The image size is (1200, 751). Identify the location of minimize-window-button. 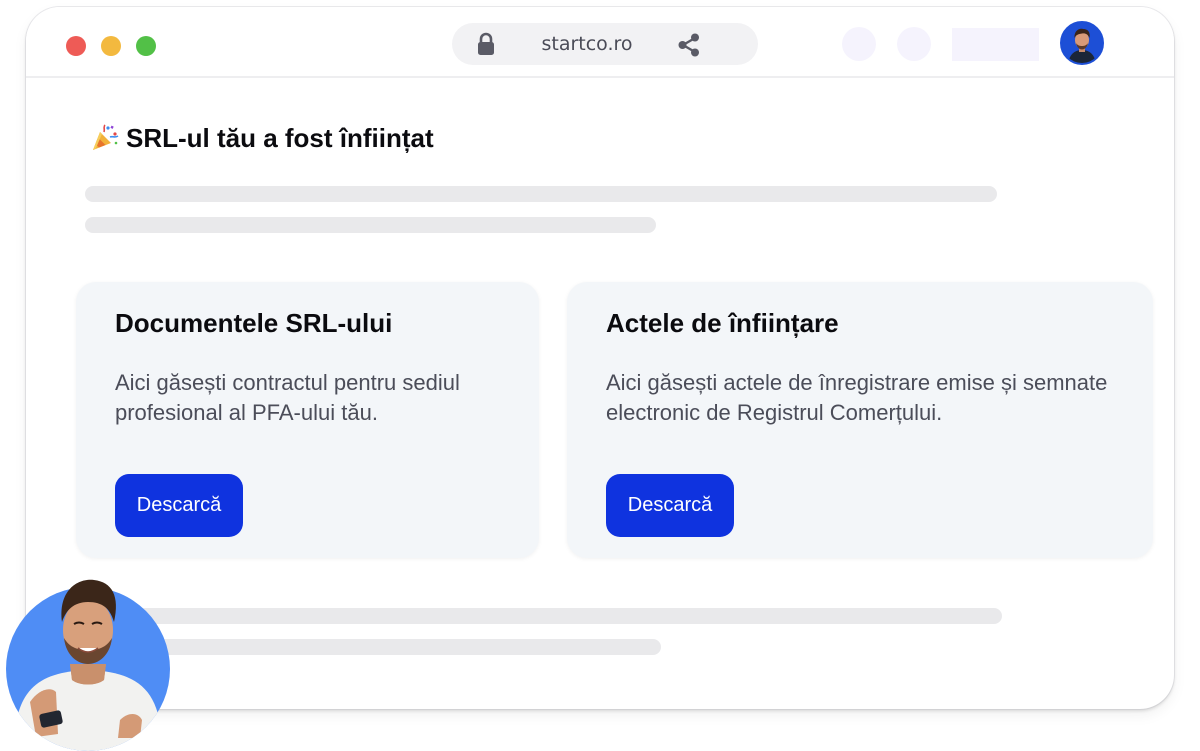
(111, 46).